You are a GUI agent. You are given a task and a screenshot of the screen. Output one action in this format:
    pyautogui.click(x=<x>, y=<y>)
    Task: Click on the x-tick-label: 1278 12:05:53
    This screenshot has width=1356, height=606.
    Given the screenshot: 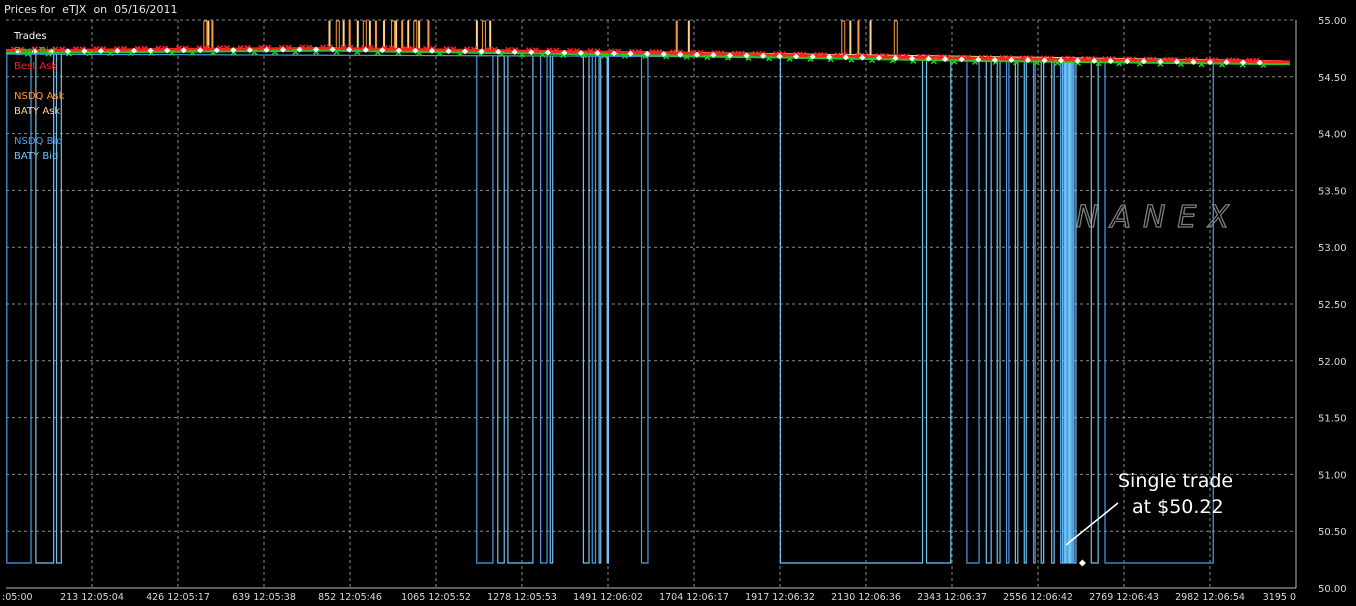 What is the action you would take?
    pyautogui.click(x=522, y=597)
    